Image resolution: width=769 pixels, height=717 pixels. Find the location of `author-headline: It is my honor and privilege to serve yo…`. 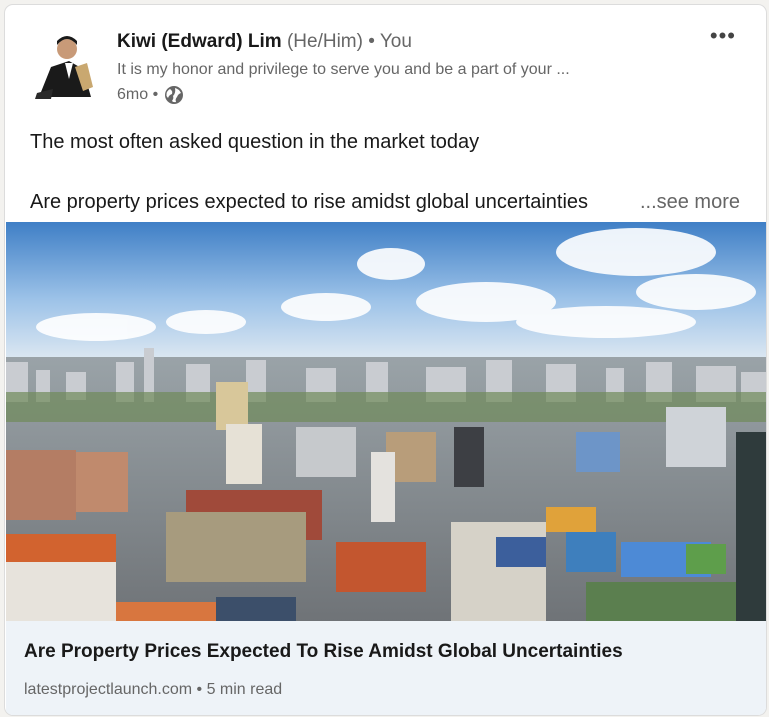

author-headline: It is my honor and privilege to serve yo… is located at coordinates (343, 69).